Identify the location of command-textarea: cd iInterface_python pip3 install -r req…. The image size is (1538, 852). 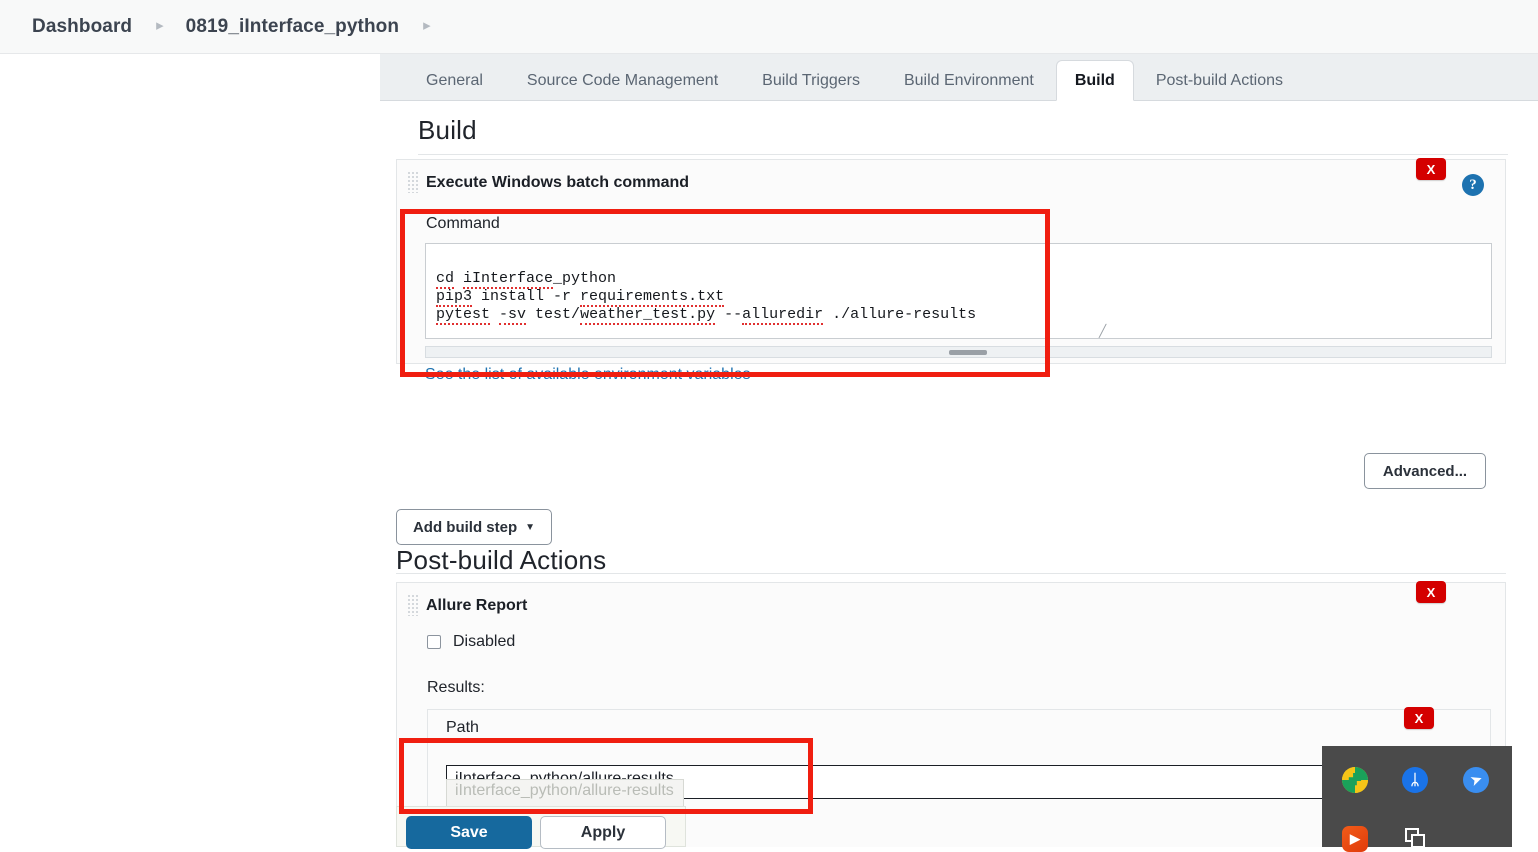
(958, 291).